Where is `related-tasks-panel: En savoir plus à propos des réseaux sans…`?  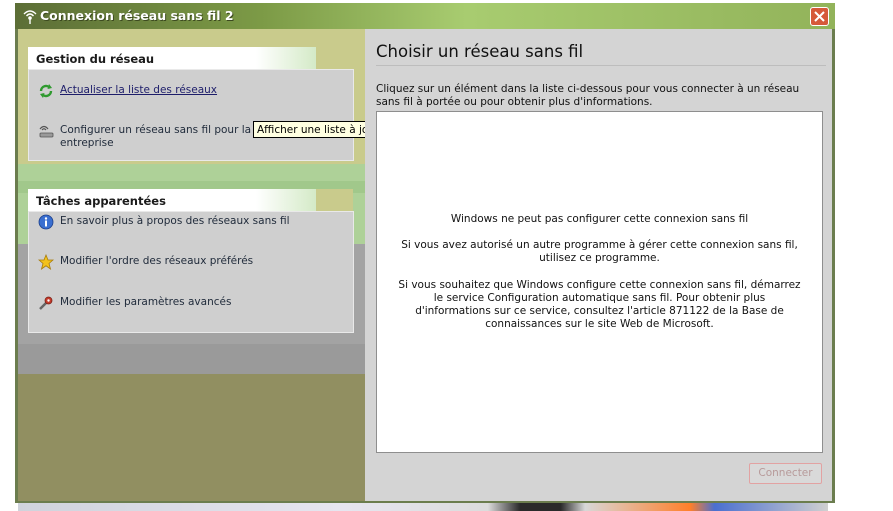 related-tasks-panel: En savoir plus à propos des réseaux sans… is located at coordinates (191, 272).